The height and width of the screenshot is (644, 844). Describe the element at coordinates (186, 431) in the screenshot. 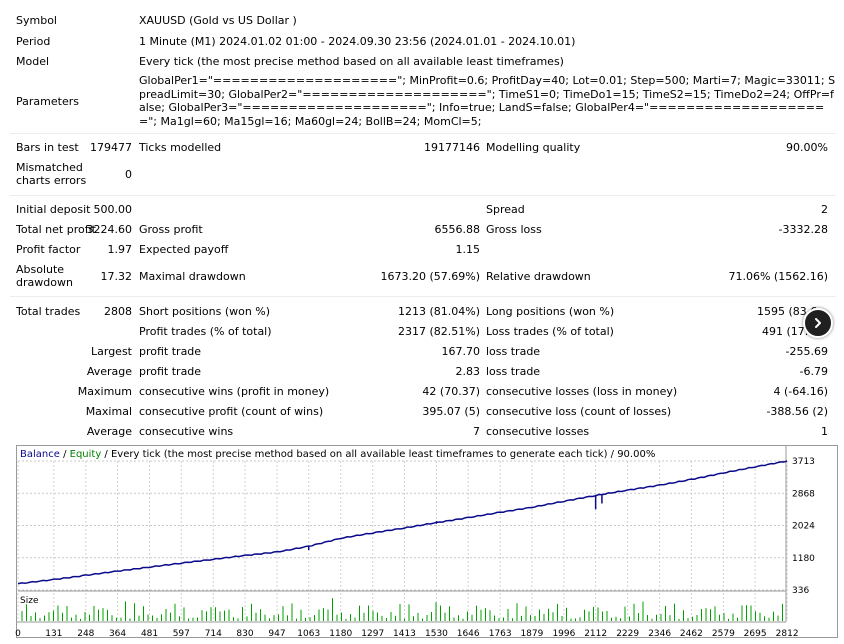

I see `avg-wins-label: consecutive wins` at that location.